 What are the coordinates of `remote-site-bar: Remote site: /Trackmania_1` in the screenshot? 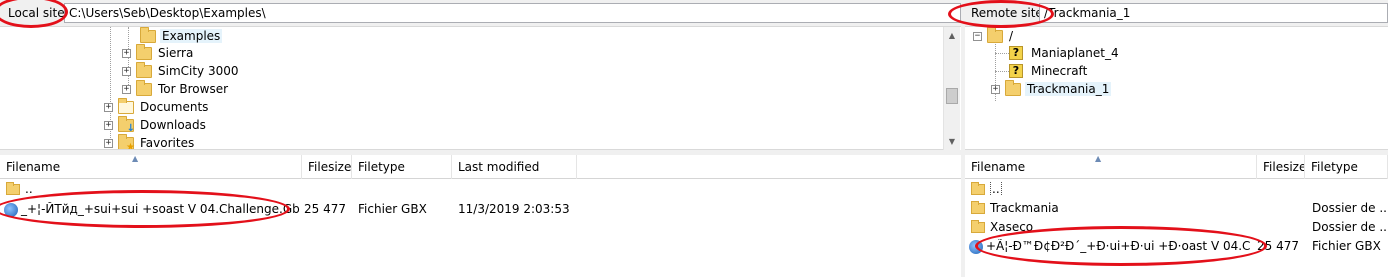 It's located at (1176, 13).